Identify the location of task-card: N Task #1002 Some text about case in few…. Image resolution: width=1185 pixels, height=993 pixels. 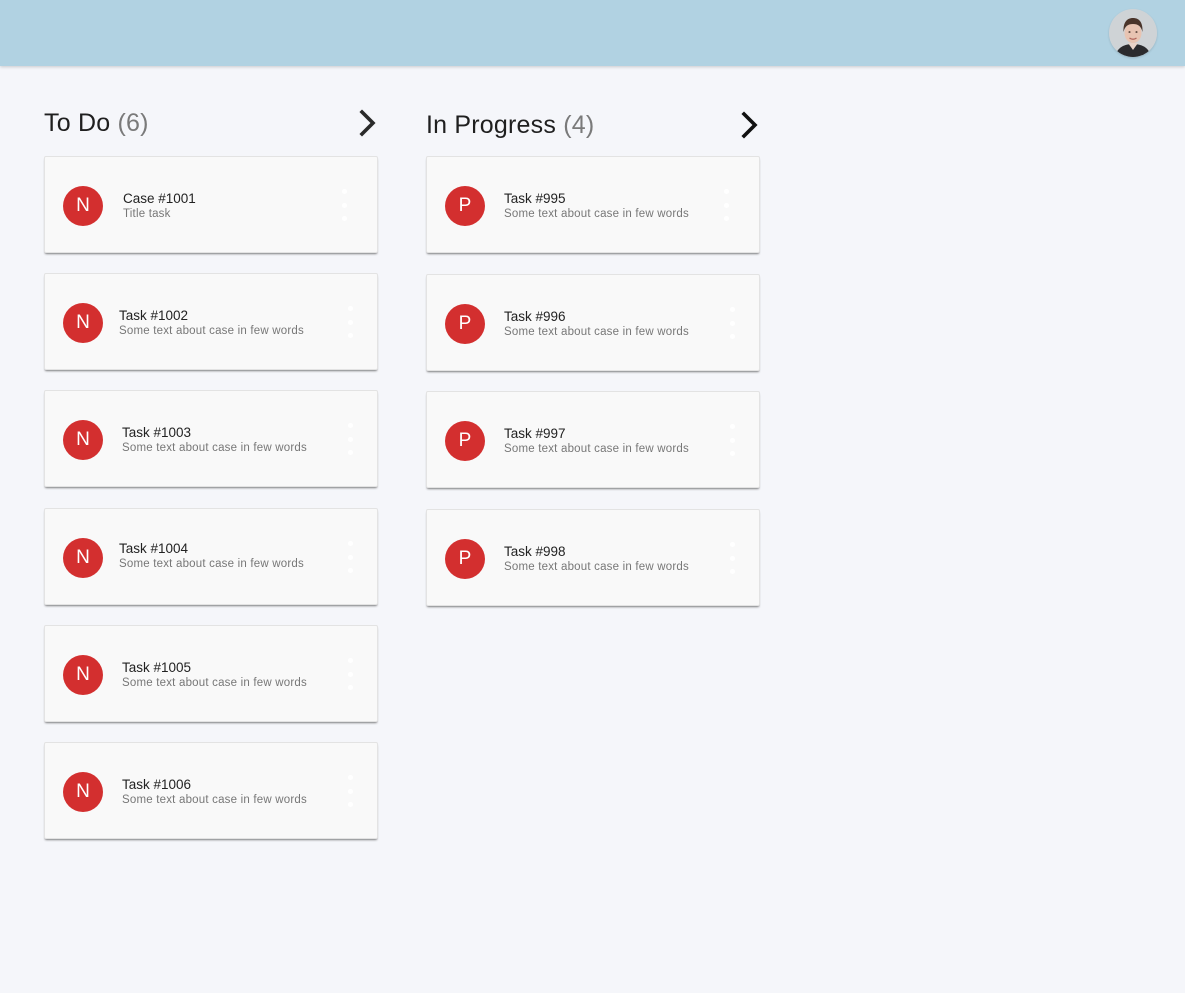
(211, 321).